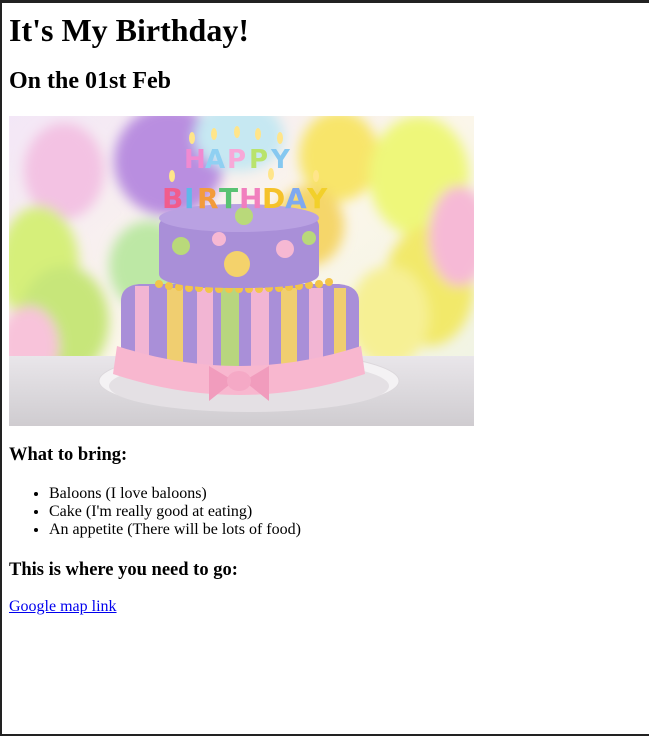 The image size is (649, 736). What do you see at coordinates (228, 198) in the screenshot?
I see `svg-text: T` at bounding box center [228, 198].